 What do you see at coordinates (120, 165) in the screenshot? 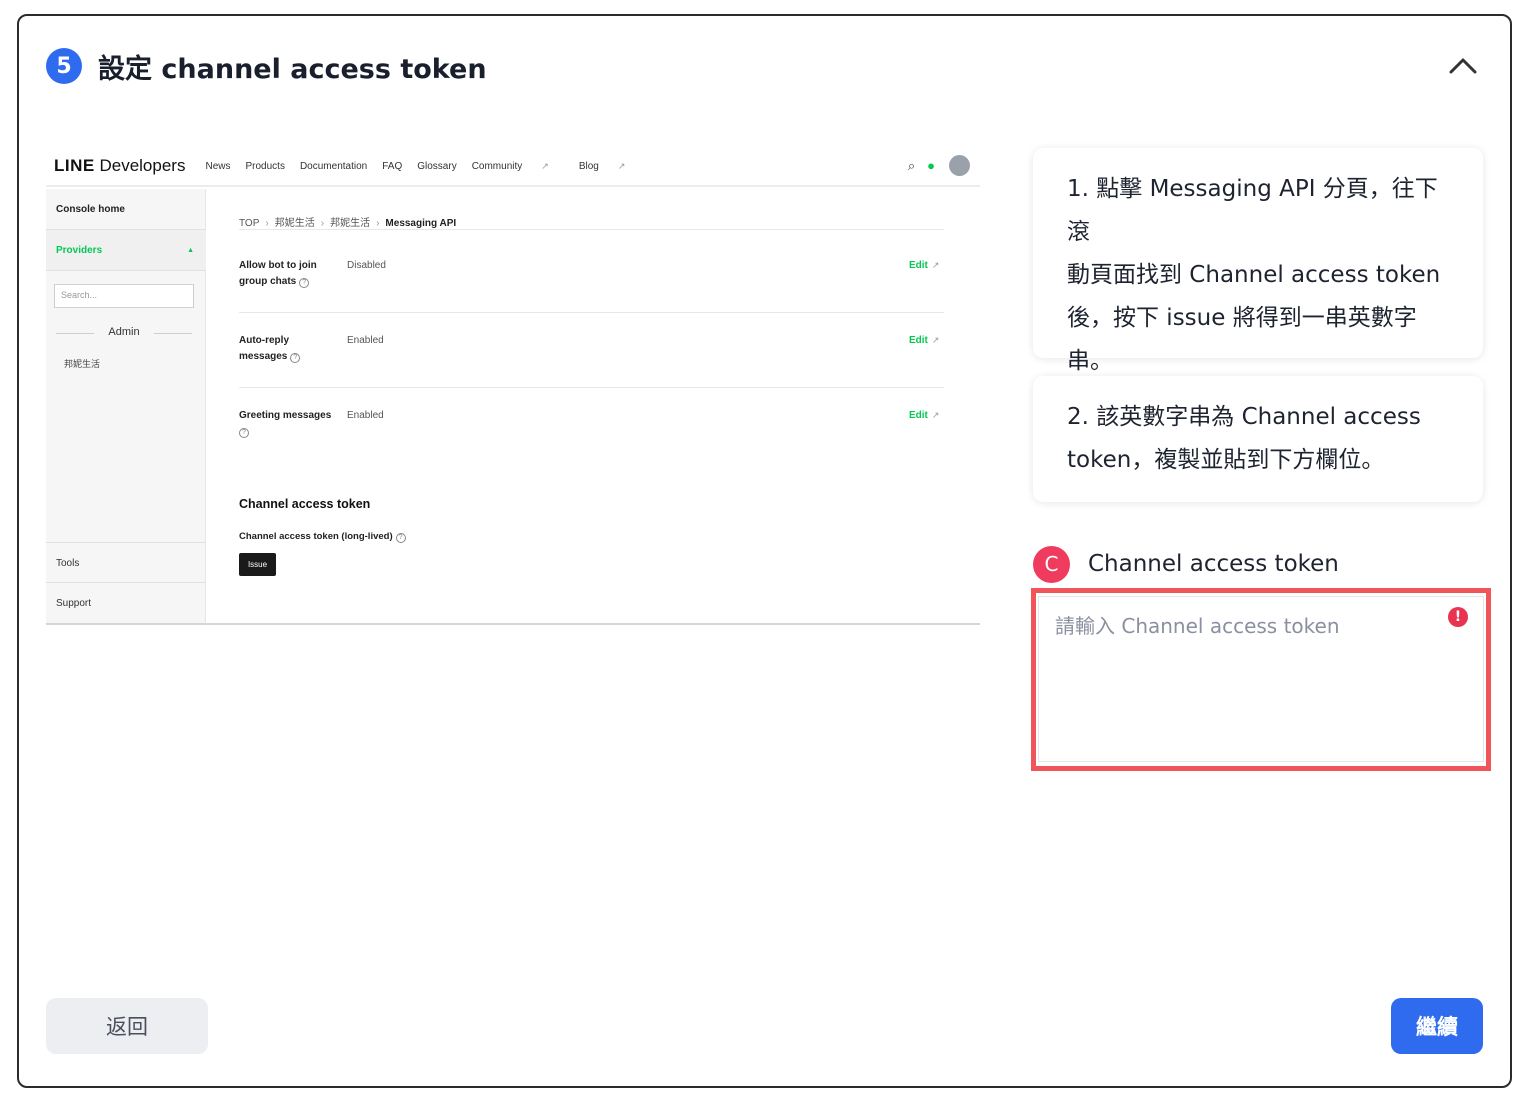
I see `line-developers-logo: LINE Developers` at bounding box center [120, 165].